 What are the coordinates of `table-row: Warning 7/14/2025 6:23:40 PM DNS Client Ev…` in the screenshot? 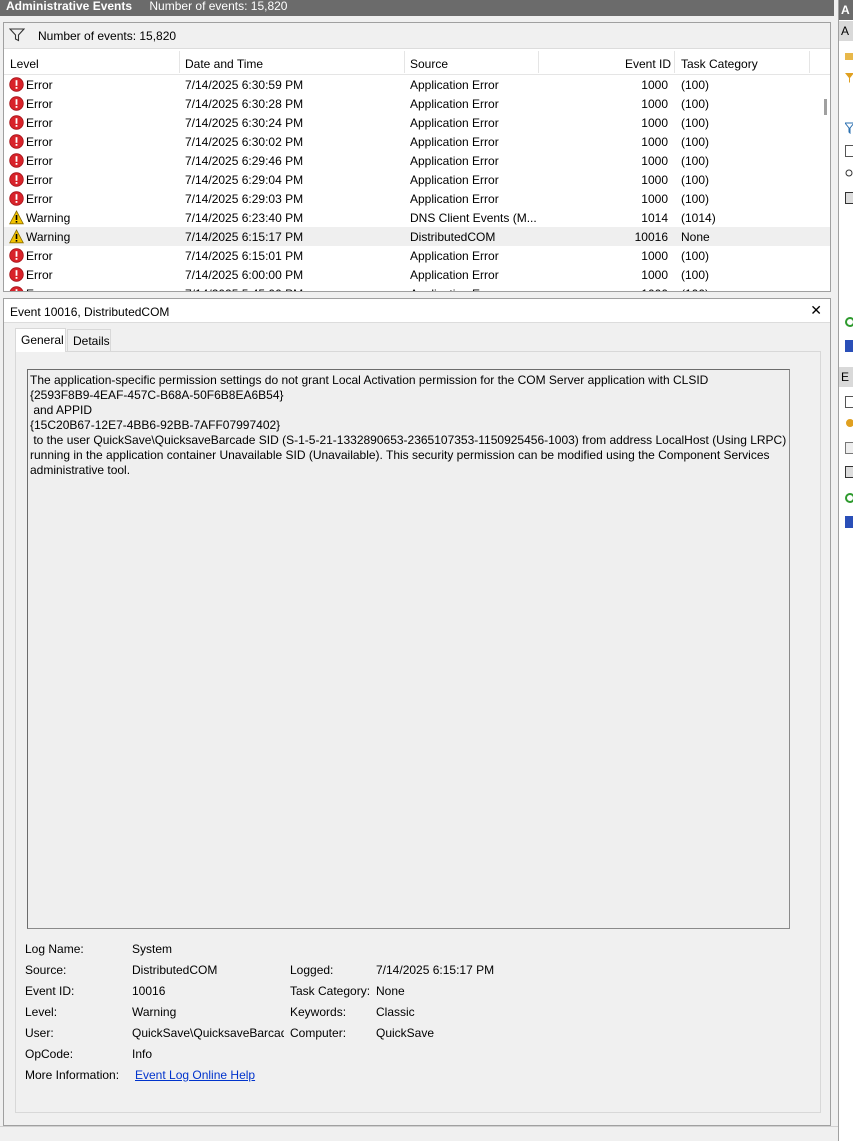 It's located at (417, 217).